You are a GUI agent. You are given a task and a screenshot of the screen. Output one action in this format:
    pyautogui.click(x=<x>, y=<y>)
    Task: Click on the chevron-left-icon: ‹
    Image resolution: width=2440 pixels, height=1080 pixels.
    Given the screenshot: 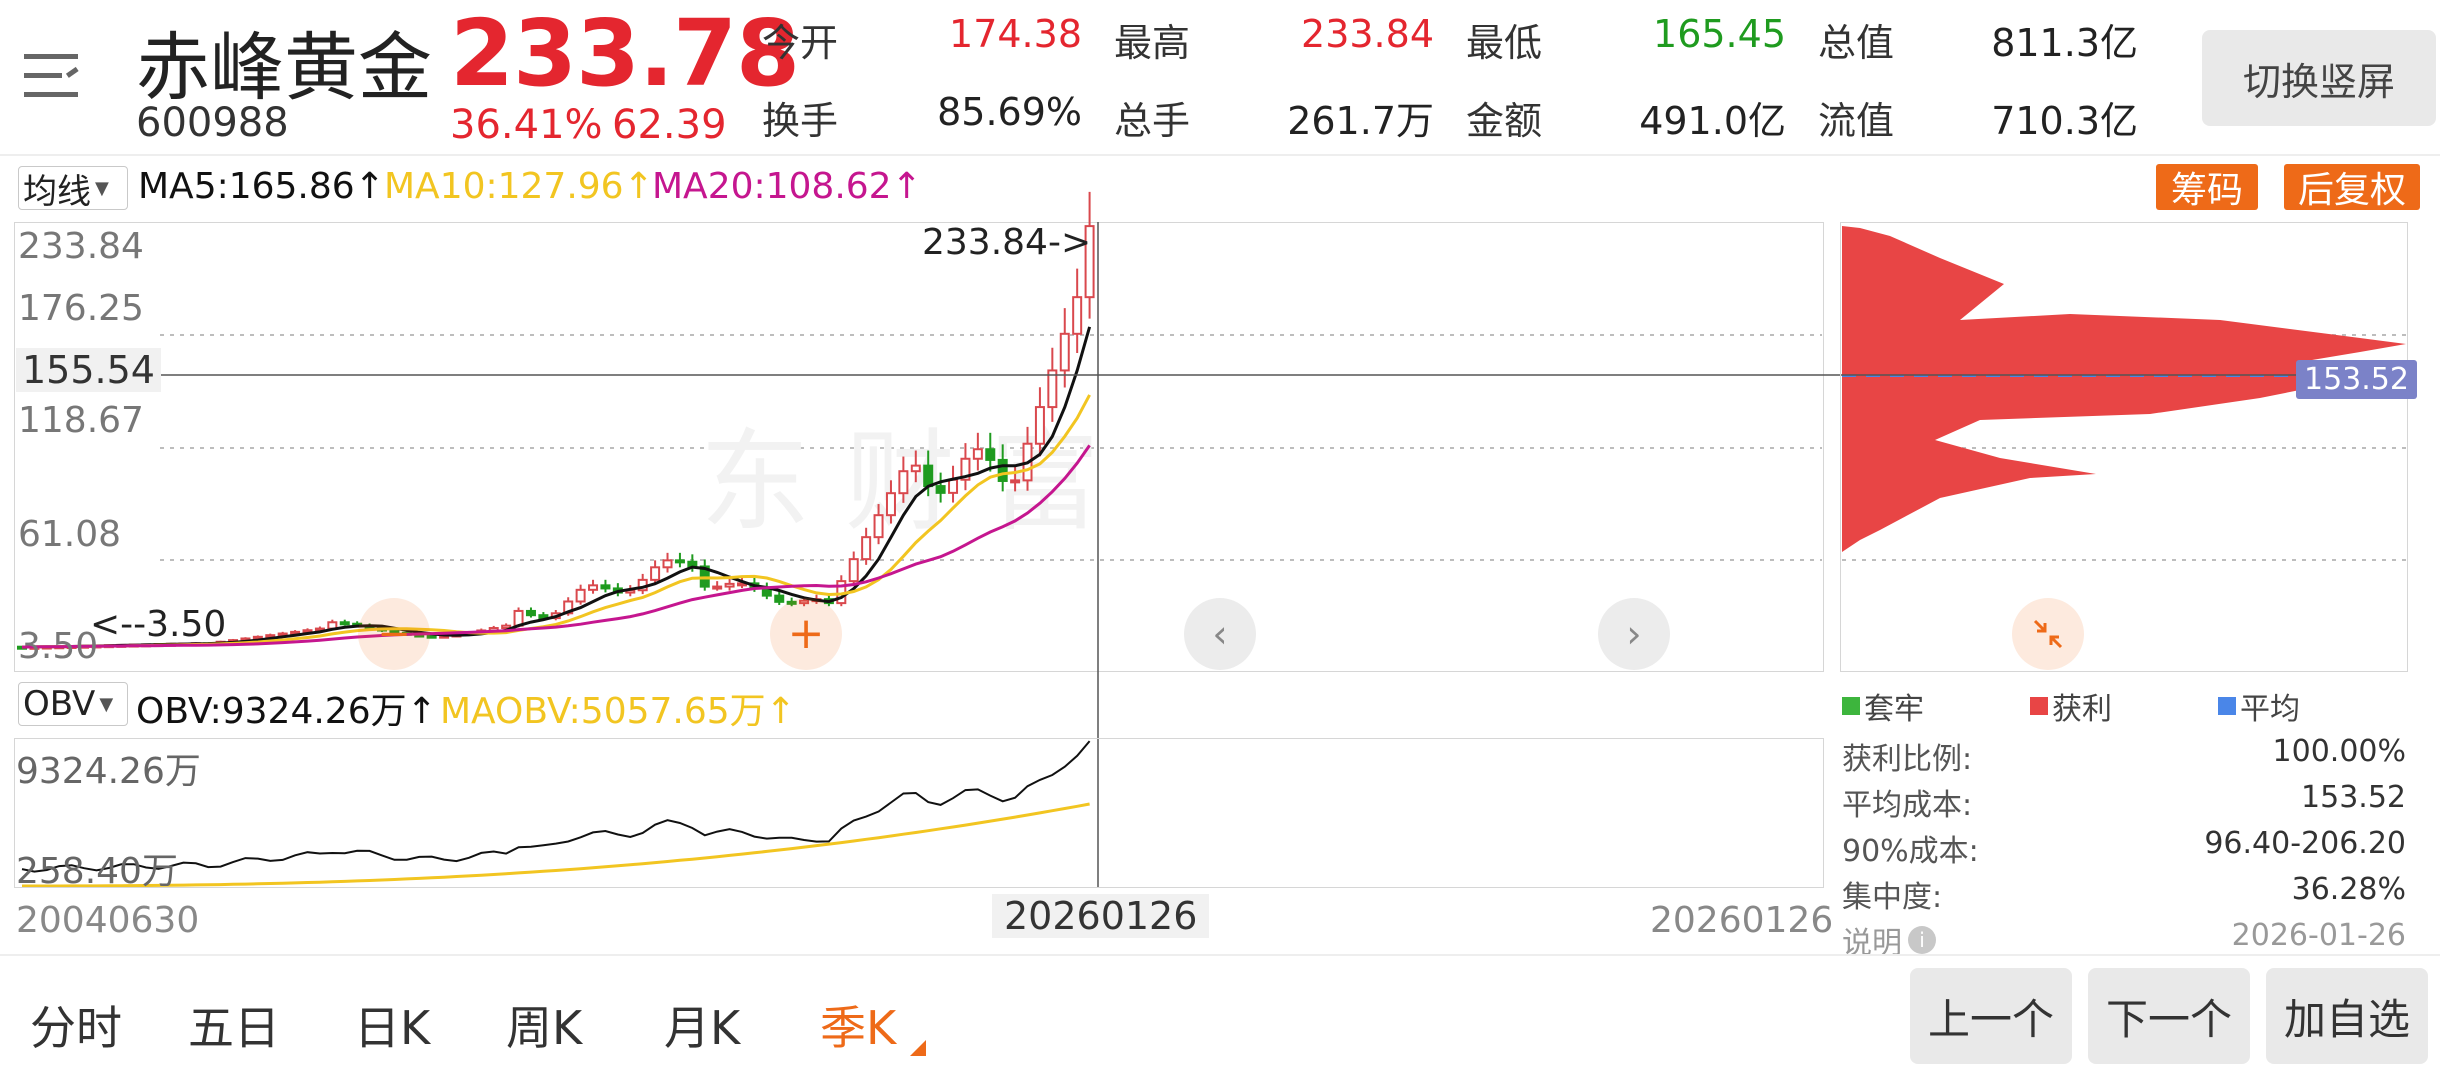 What is the action you would take?
    pyautogui.click(x=1220, y=634)
    